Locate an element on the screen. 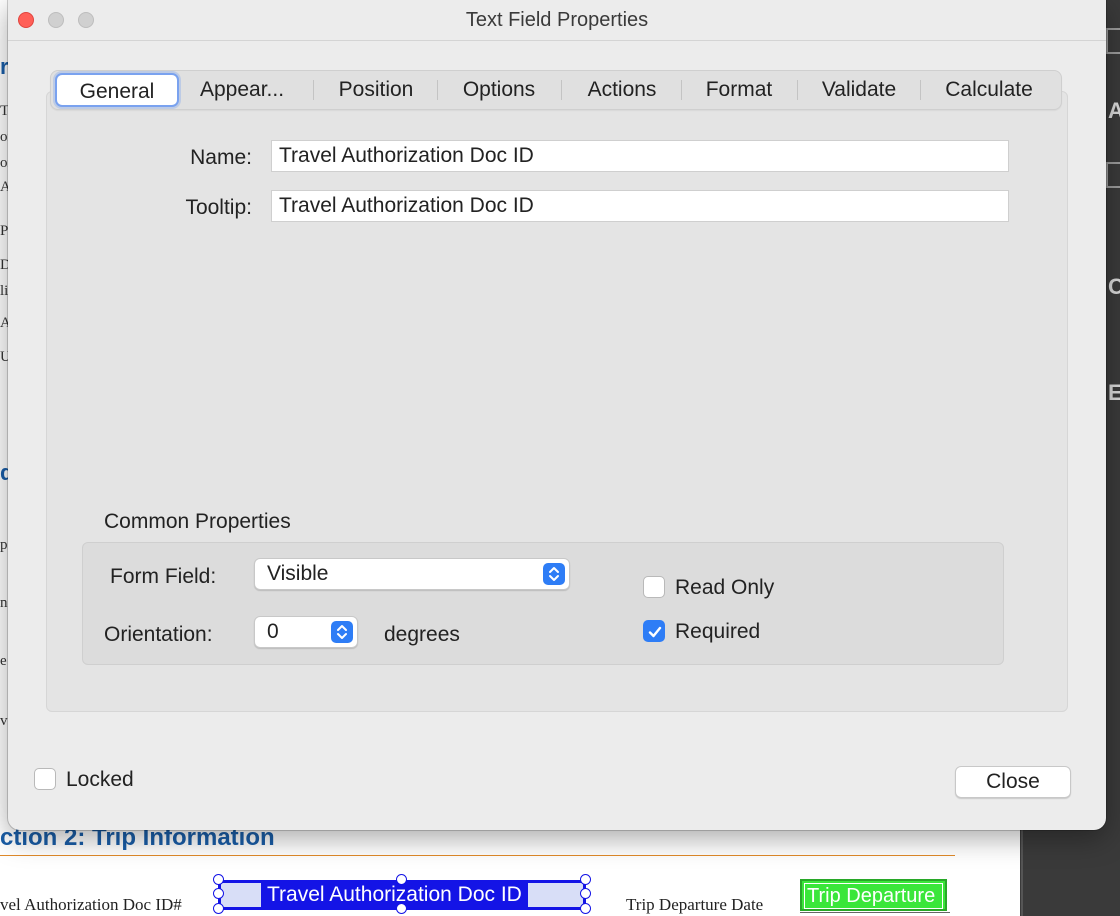  name-label: Name: is located at coordinates (221, 157).